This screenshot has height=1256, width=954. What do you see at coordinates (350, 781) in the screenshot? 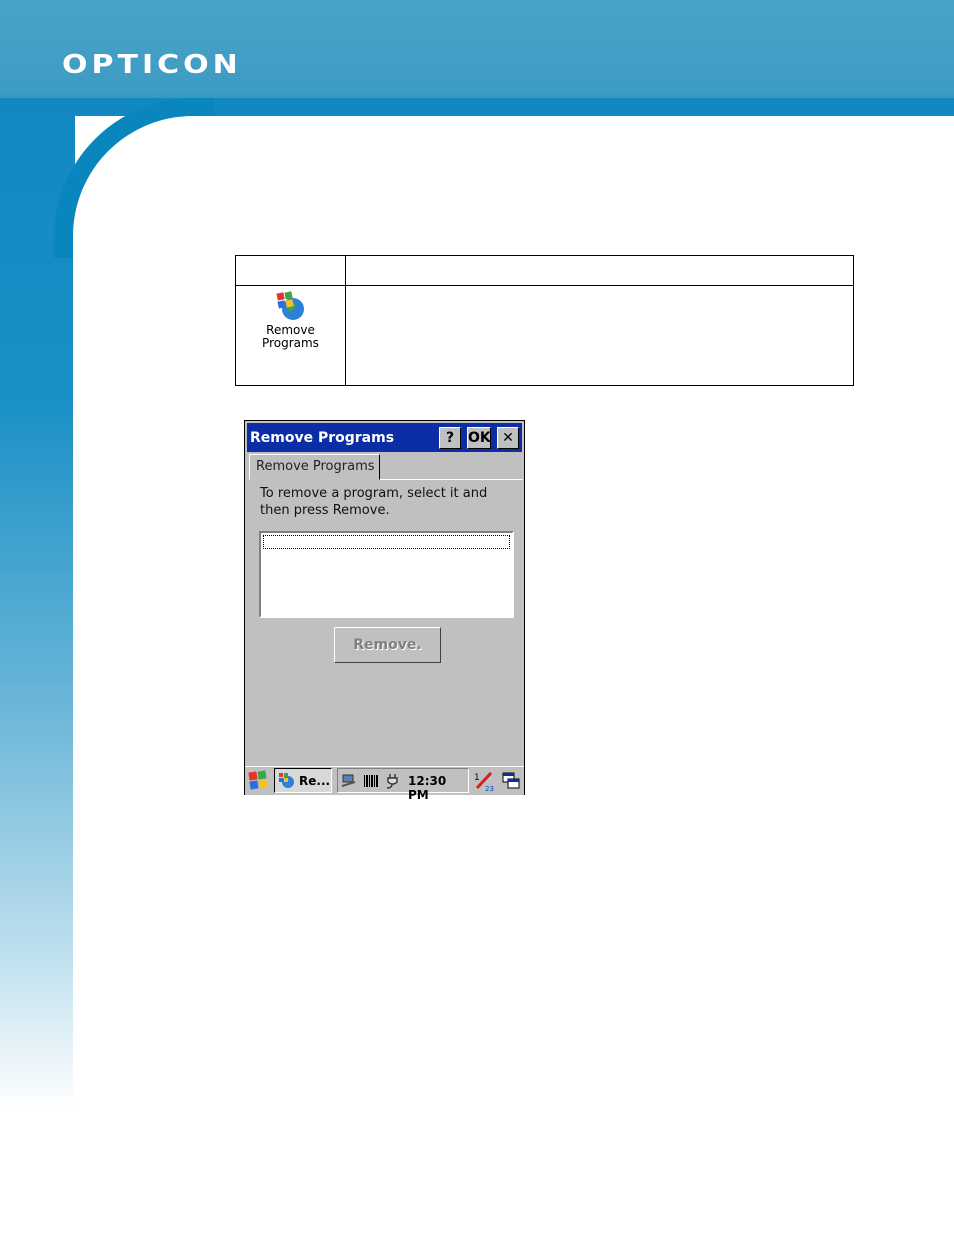
I see `network-icon` at bounding box center [350, 781].